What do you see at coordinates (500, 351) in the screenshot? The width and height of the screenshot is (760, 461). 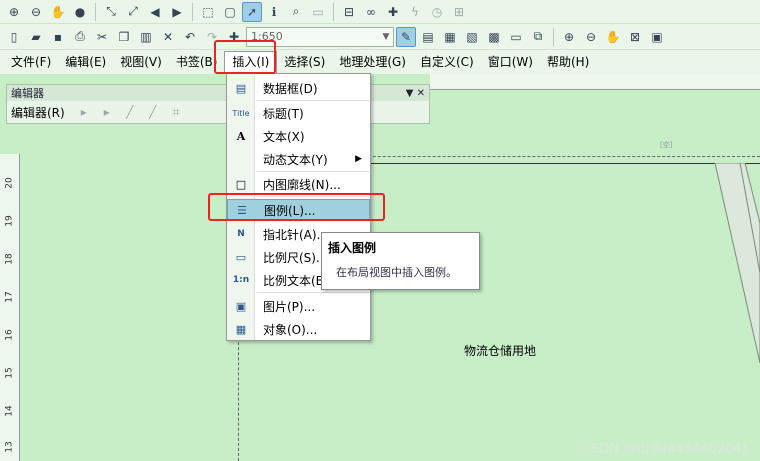 I see `polygon-label: 物流仓储用地` at bounding box center [500, 351].